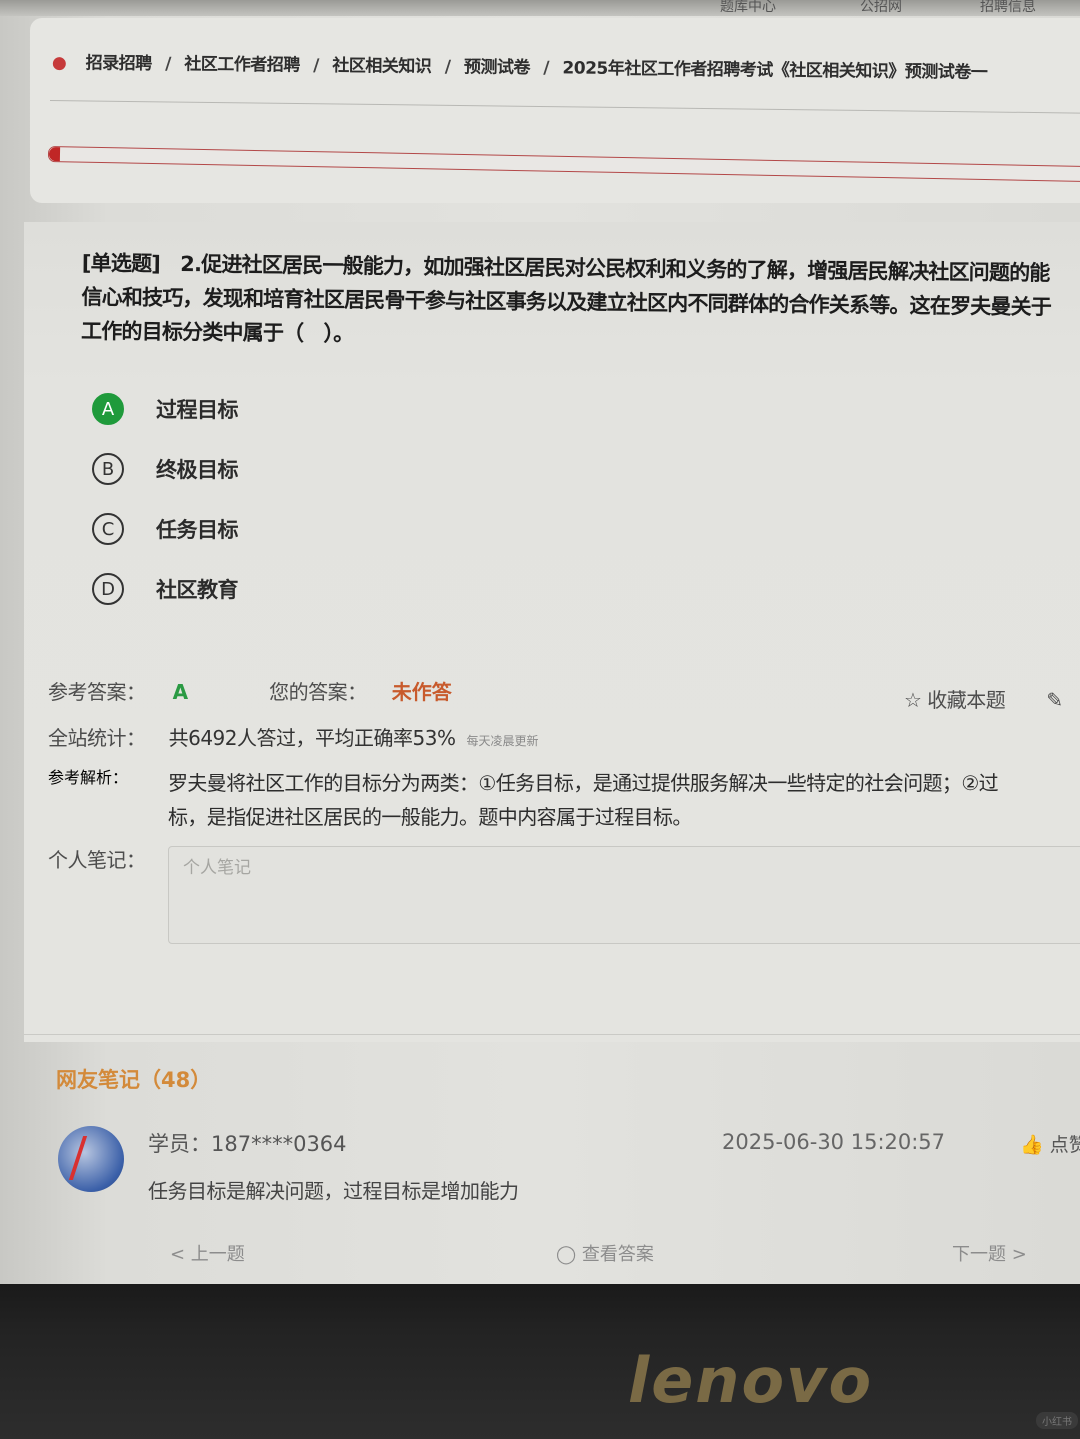  I want to click on avatar-mark, so click(92, 1158).